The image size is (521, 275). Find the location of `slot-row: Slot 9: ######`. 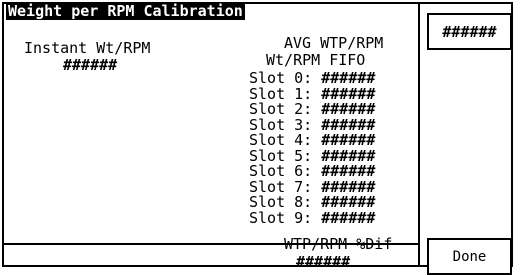

slot-row: Slot 9: ###### is located at coordinates (312, 217).